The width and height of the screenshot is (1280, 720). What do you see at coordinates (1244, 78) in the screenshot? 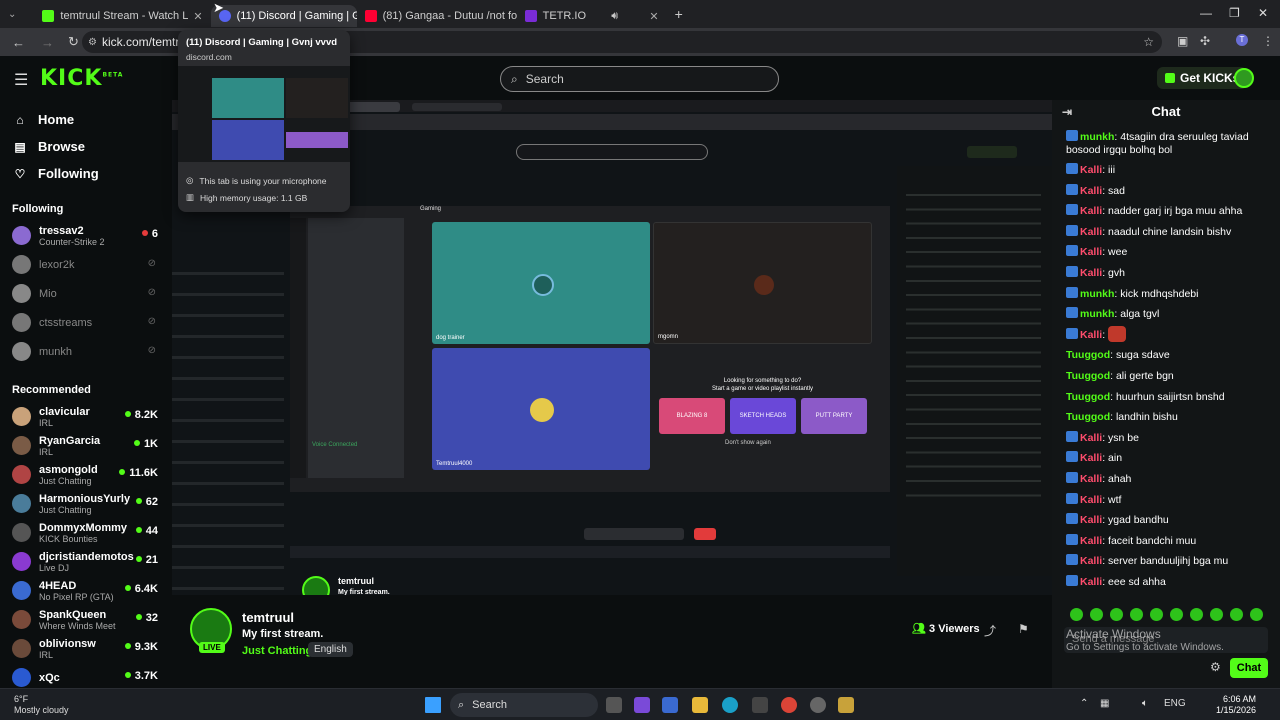
I see `user-avatar` at bounding box center [1244, 78].